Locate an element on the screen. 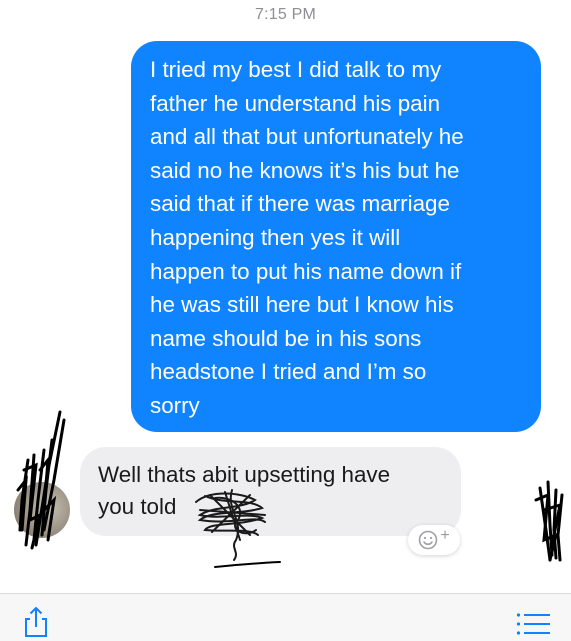 The image size is (571, 641). message-line: happening then yes it will is located at coordinates (275, 237).